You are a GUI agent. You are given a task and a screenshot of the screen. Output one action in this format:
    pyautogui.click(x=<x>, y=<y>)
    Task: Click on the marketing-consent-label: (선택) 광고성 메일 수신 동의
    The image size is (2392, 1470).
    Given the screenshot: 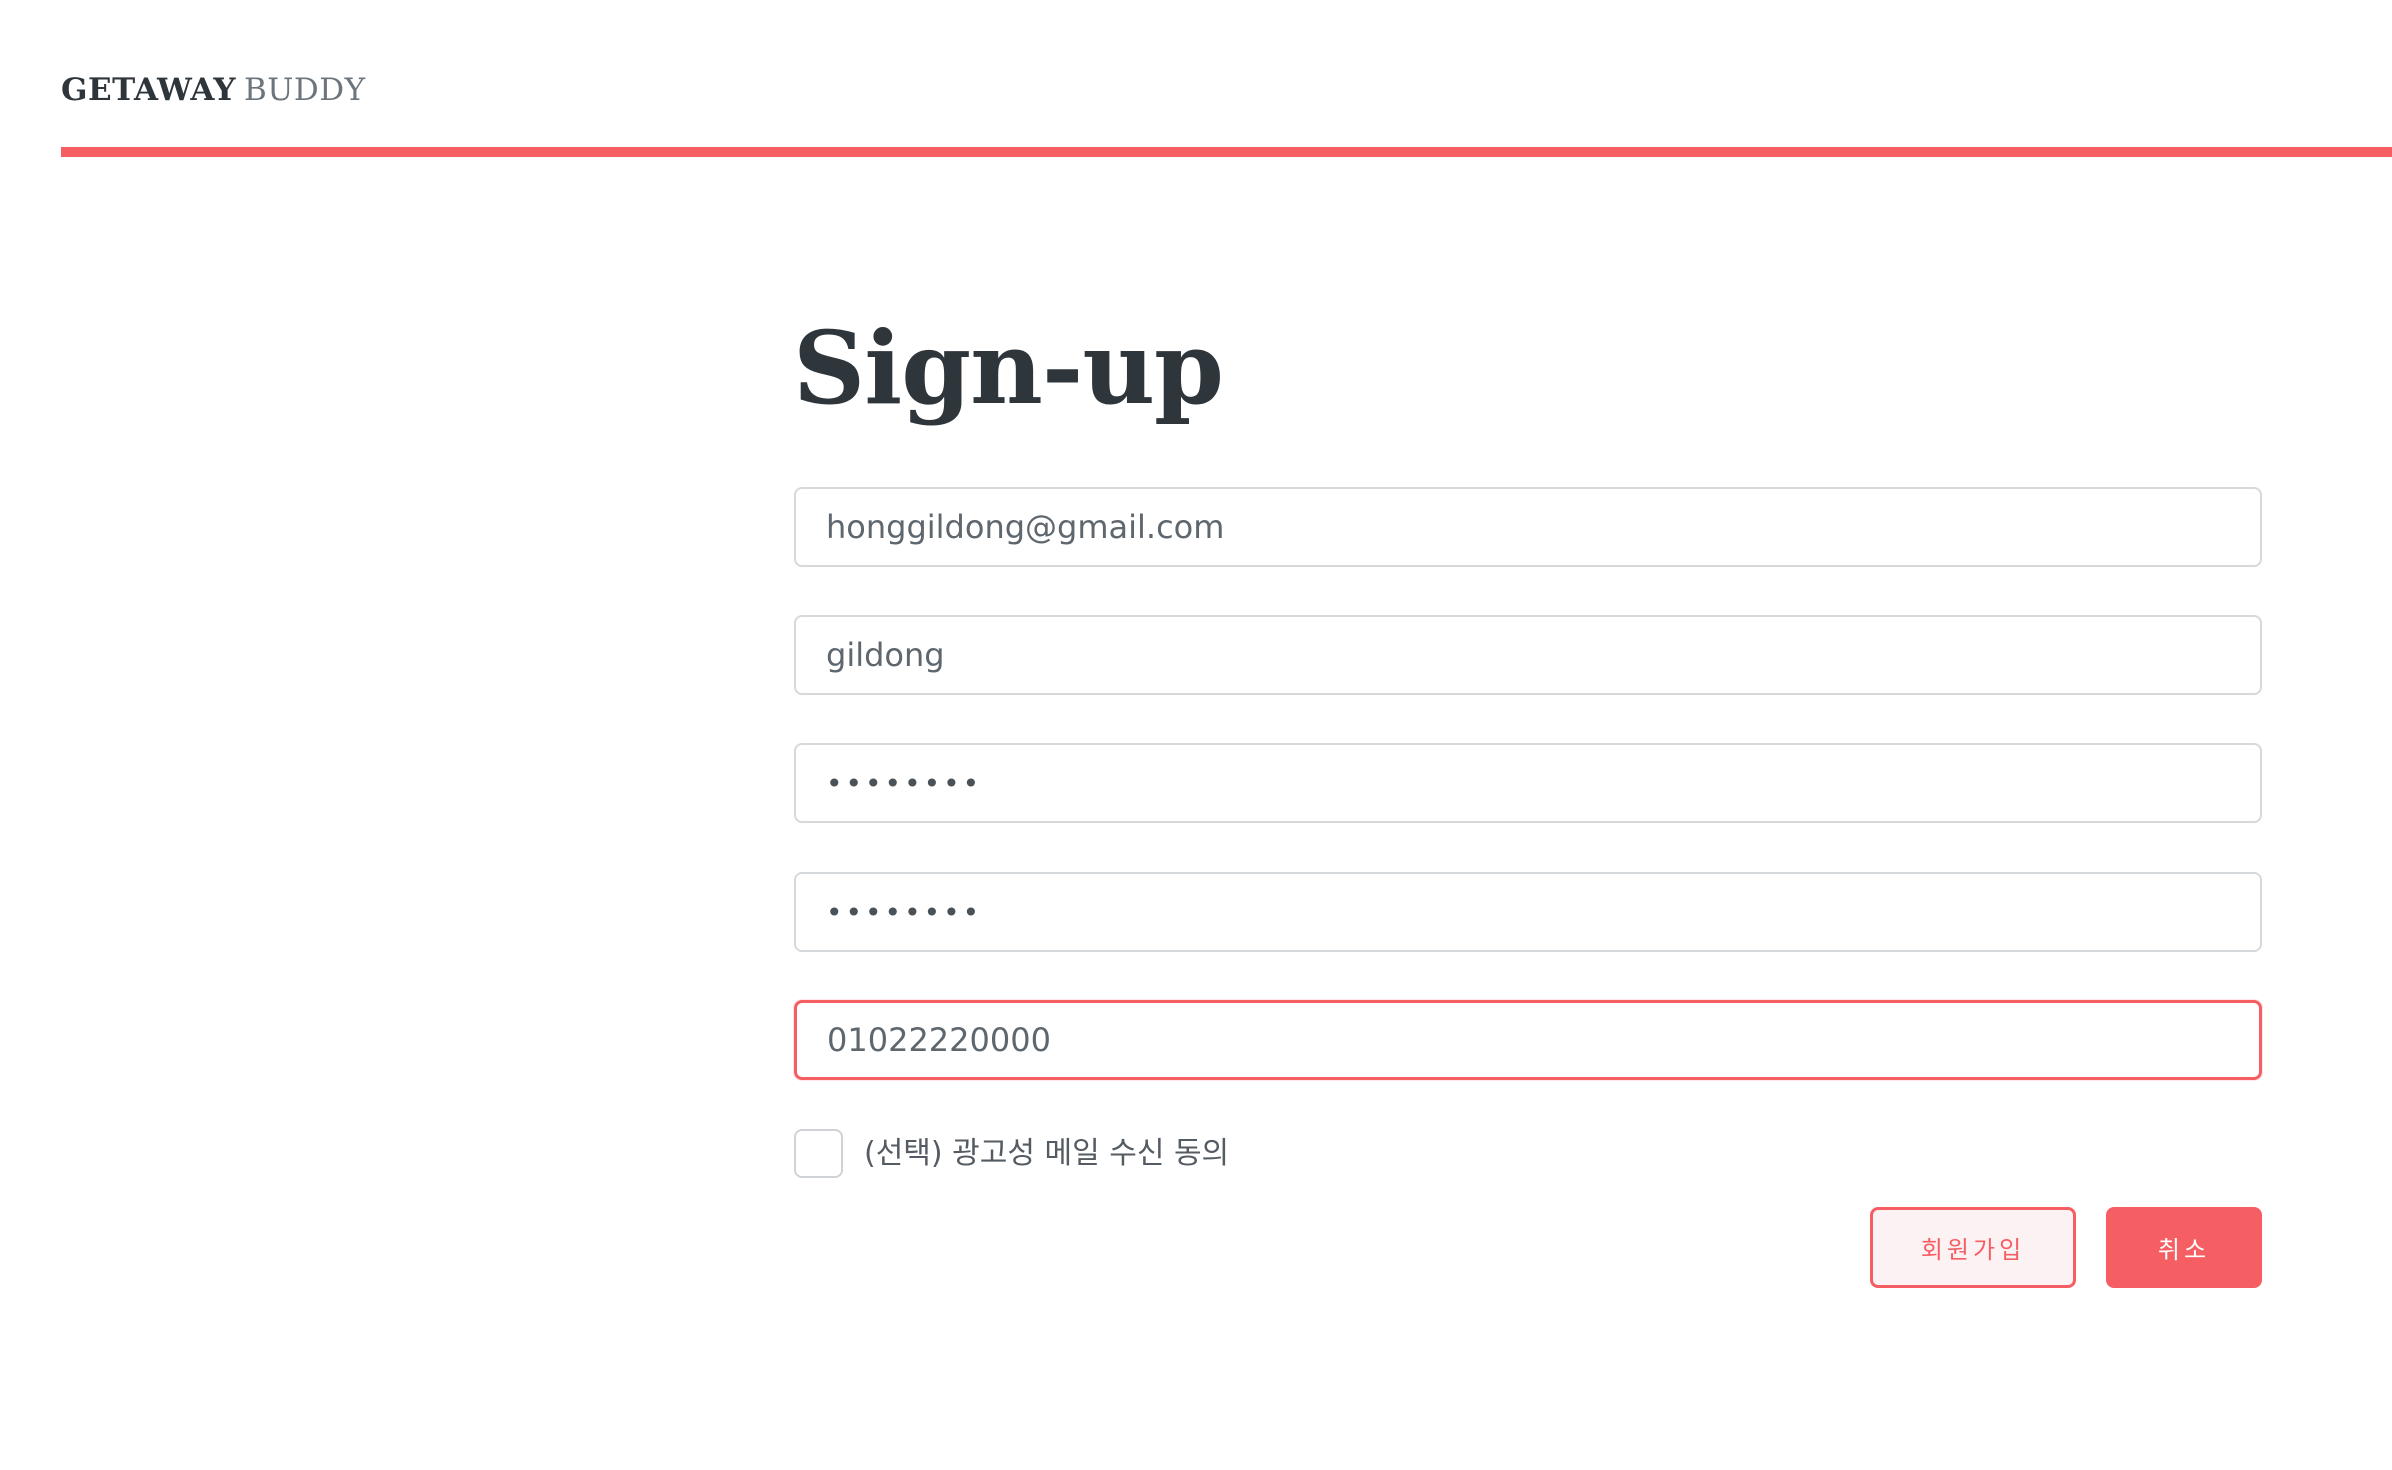 What is the action you would take?
    pyautogui.click(x=1046, y=1154)
    